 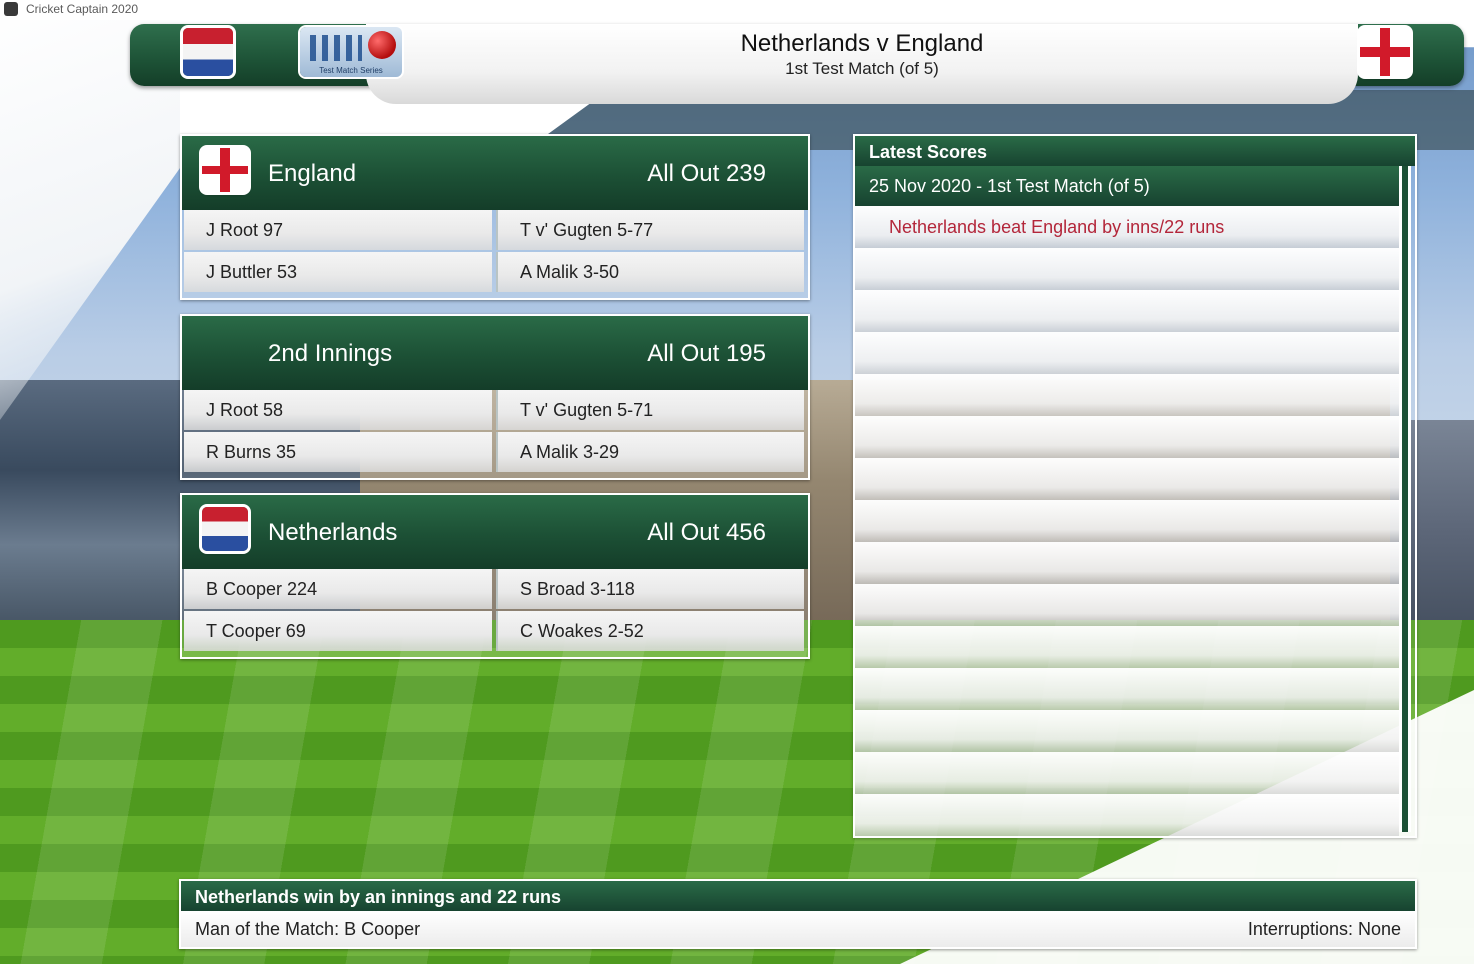 What do you see at coordinates (382, 45) in the screenshot?
I see `cricket-ball-icon` at bounding box center [382, 45].